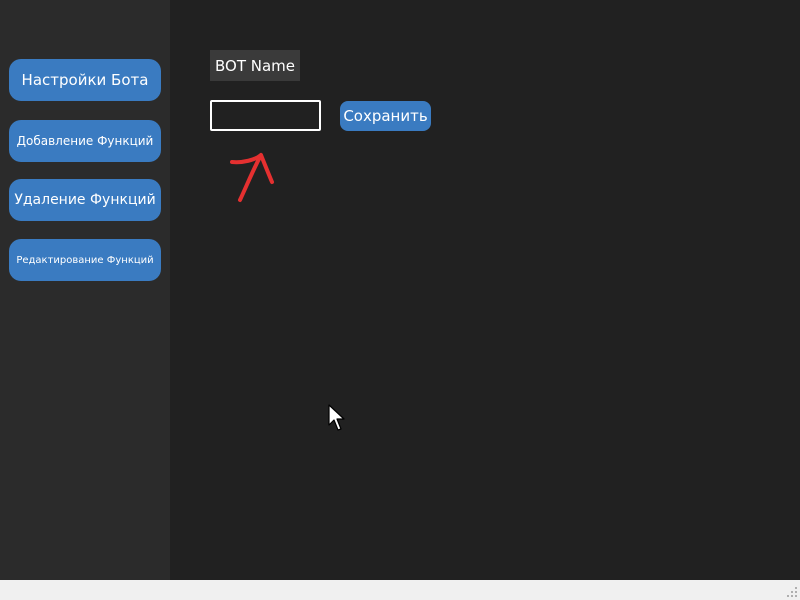 The width and height of the screenshot is (800, 600). Describe the element at coordinates (85, 200) in the screenshot. I see `delete-functions-button: Удаление Функций` at that location.